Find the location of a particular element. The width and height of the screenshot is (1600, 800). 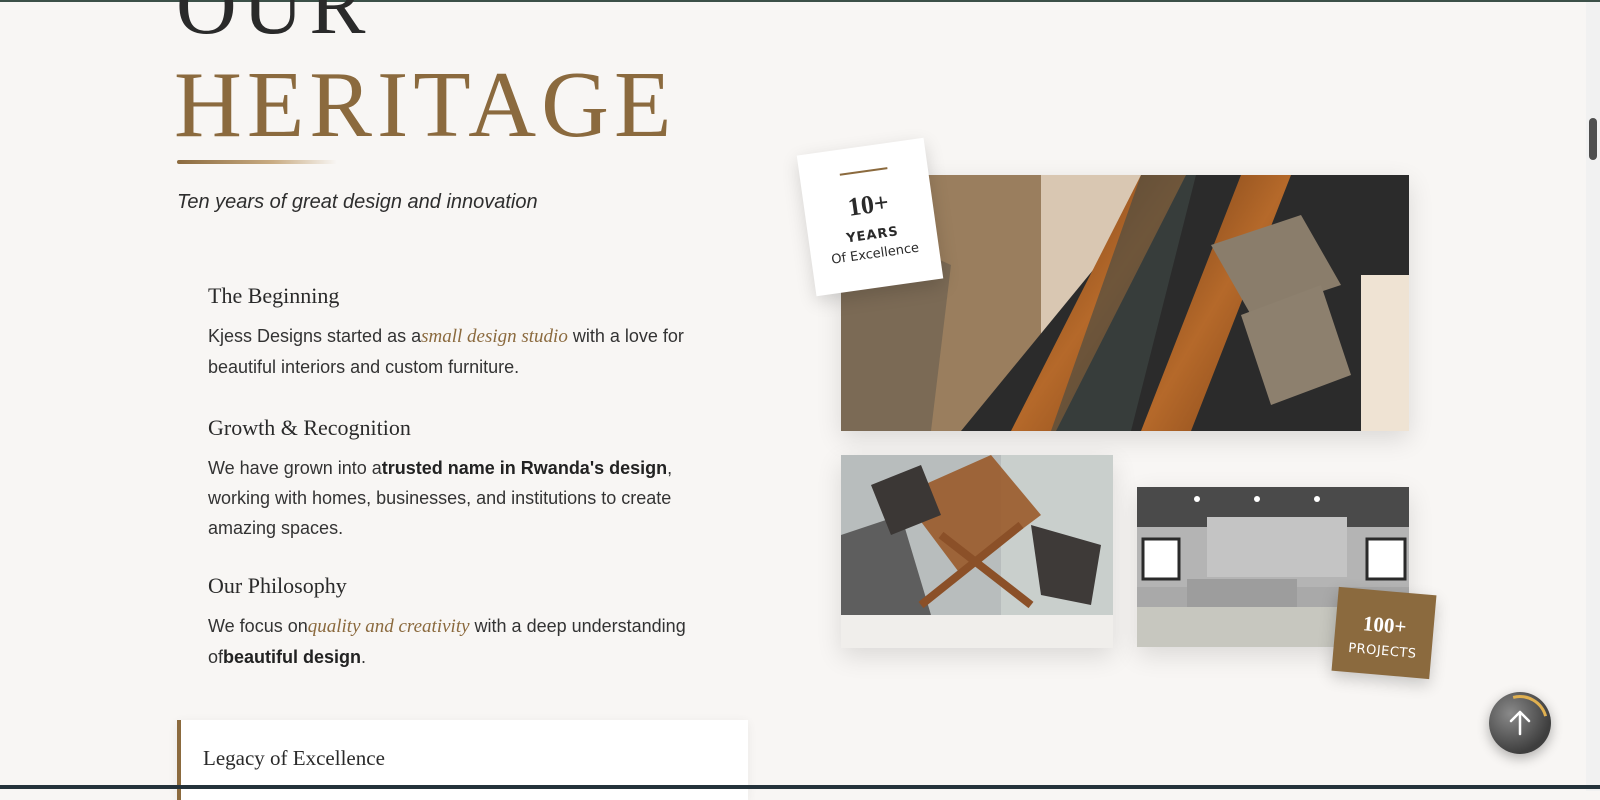

arrow-up-icon is located at coordinates (1520, 723).